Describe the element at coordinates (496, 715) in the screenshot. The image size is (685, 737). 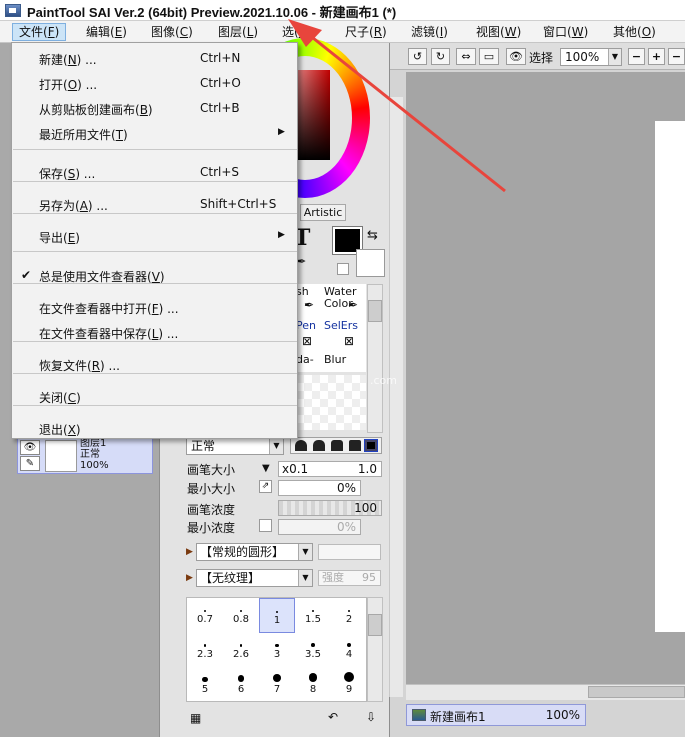
I see `canvas-tab: 新建画布1 100%` at that location.